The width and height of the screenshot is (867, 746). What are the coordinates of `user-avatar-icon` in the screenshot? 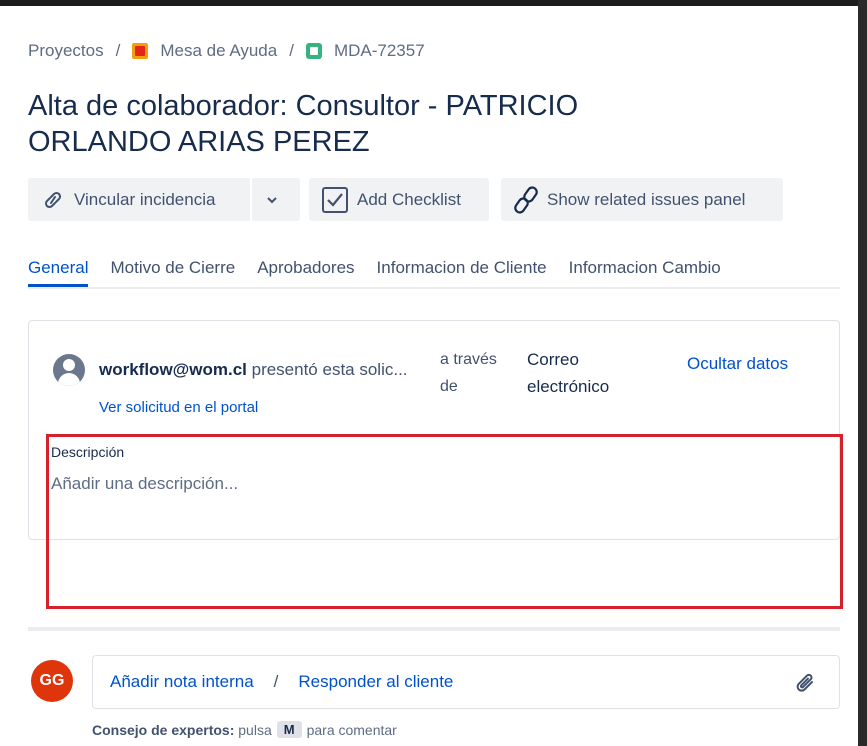 It's located at (69, 370).